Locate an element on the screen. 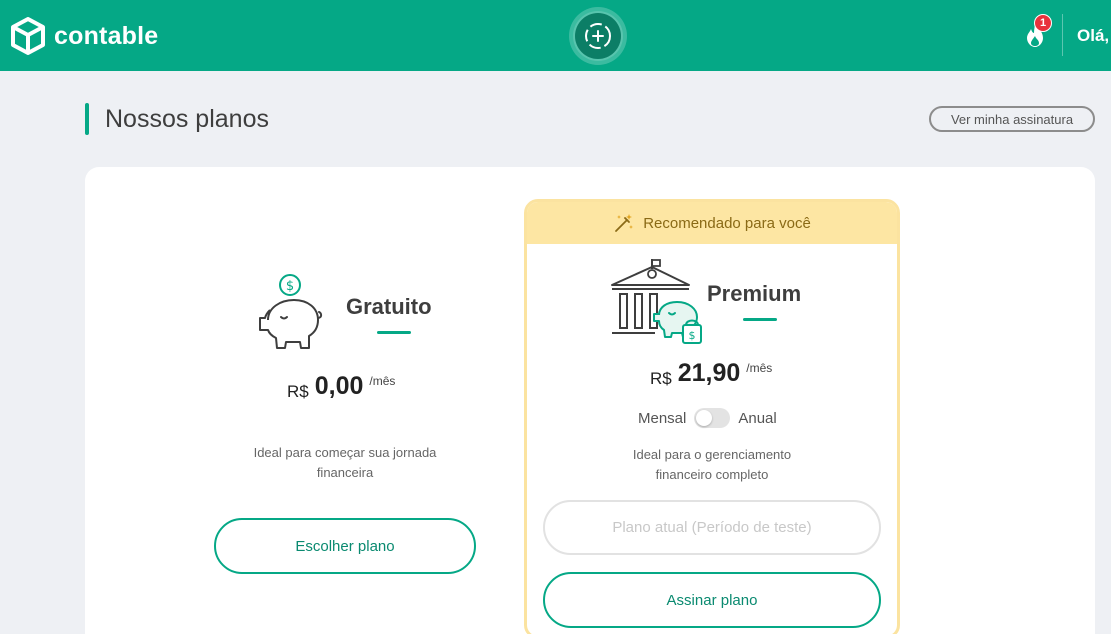  brand-logo: contable is located at coordinates (84, 36).